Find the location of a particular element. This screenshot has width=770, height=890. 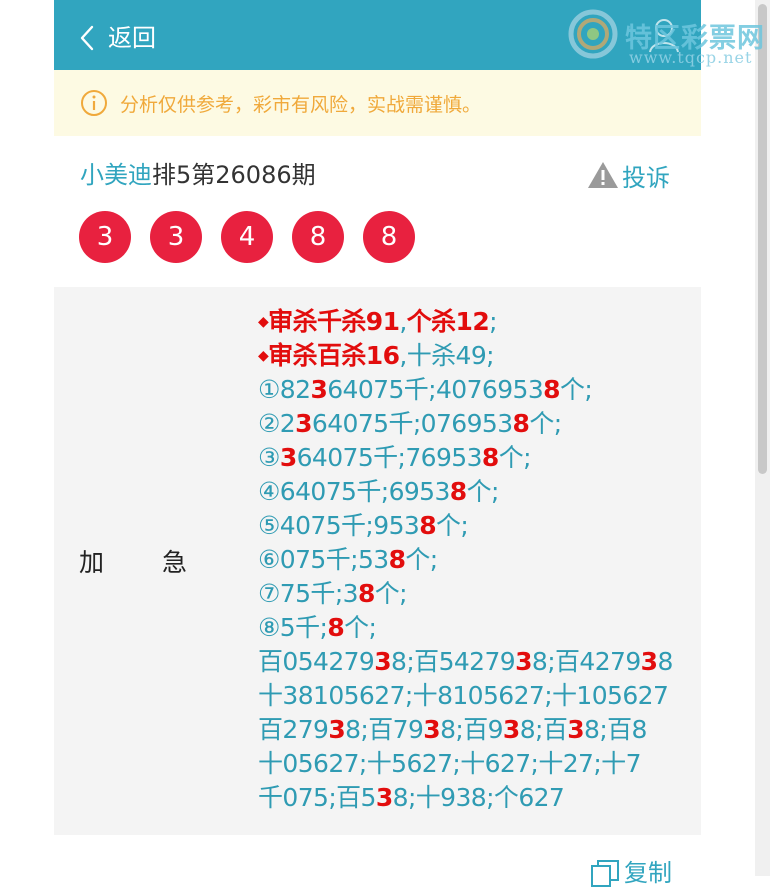

author-link: 小美迪 is located at coordinates (116, 175).